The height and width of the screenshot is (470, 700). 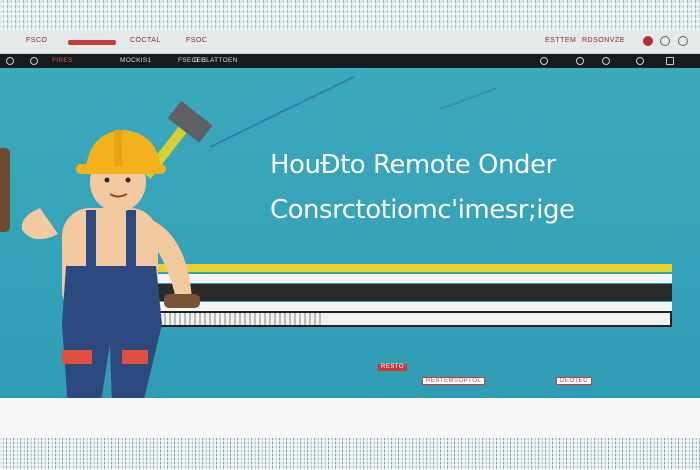 What do you see at coordinates (135, 60) in the screenshot?
I see `toolbar-item-2: MOCKIS1` at bounding box center [135, 60].